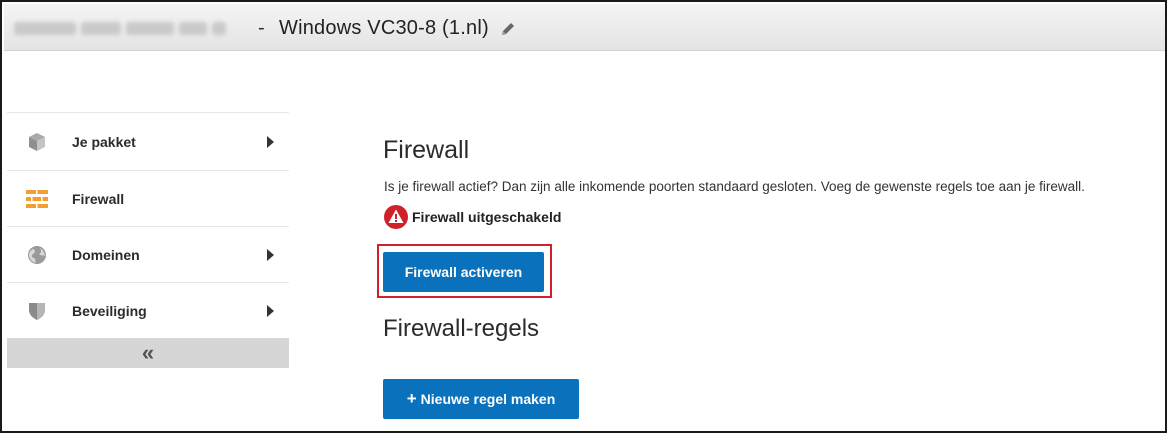 The width and height of the screenshot is (1167, 433). Describe the element at coordinates (106, 254) in the screenshot. I see `sidebar-item-label: Domeinen` at that location.